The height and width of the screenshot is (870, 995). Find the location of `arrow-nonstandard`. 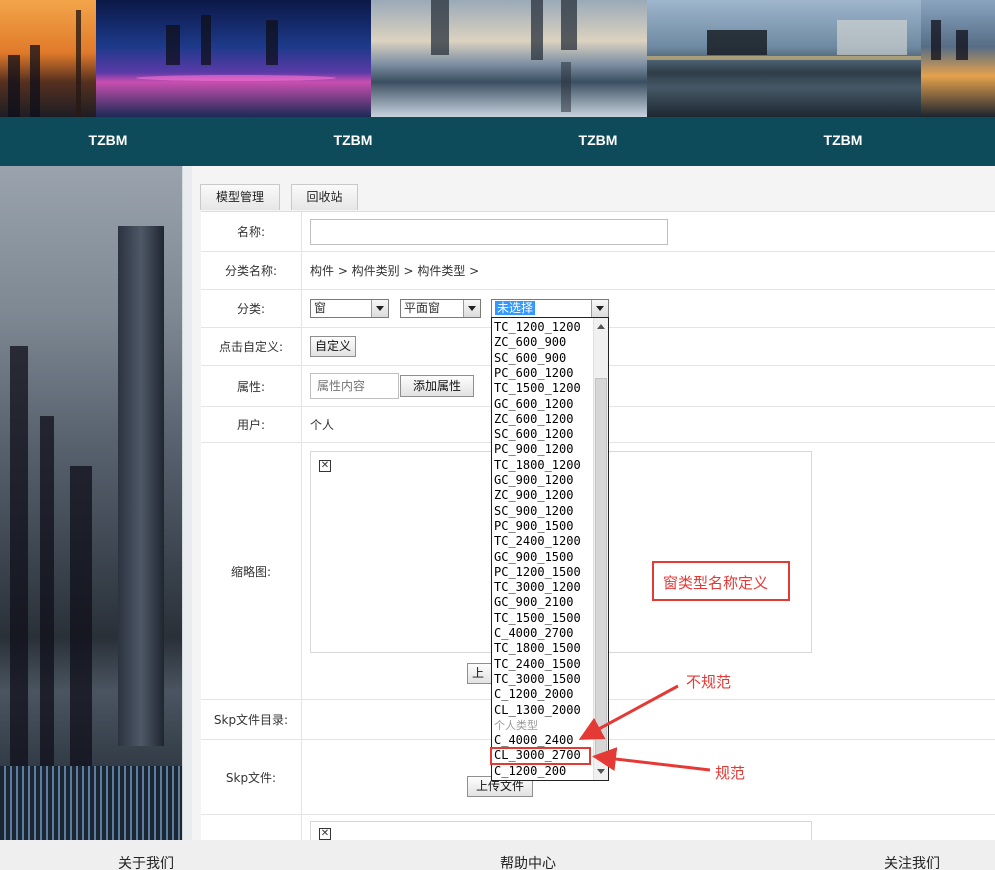

arrow-nonstandard is located at coordinates (628, 712).